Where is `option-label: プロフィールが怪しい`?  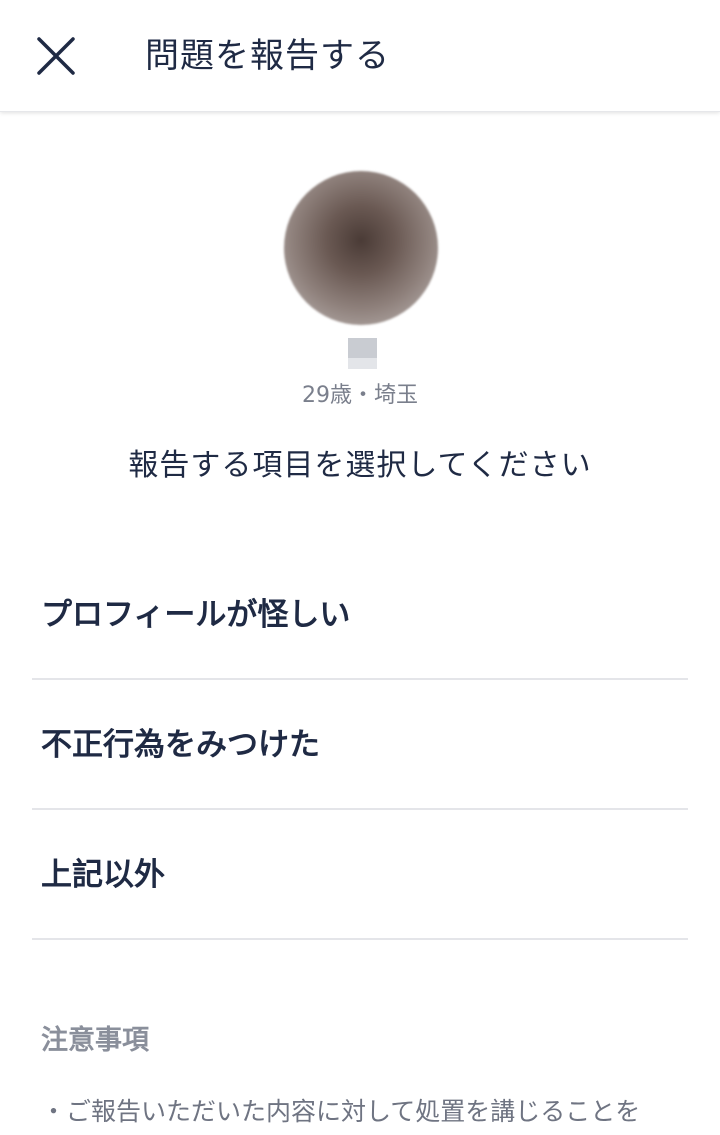 option-label: プロフィールが怪しい is located at coordinates (196, 615).